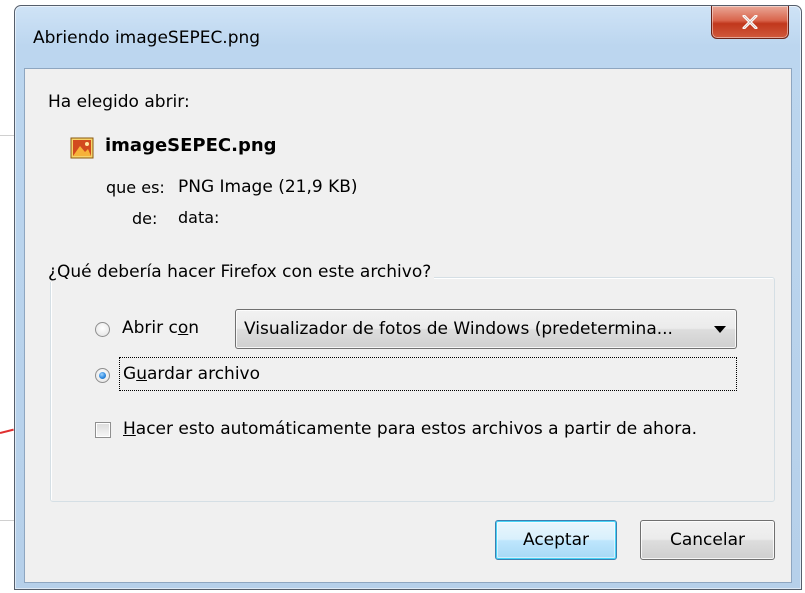  I want to click on auto-action-checkbox, so click(103, 430).